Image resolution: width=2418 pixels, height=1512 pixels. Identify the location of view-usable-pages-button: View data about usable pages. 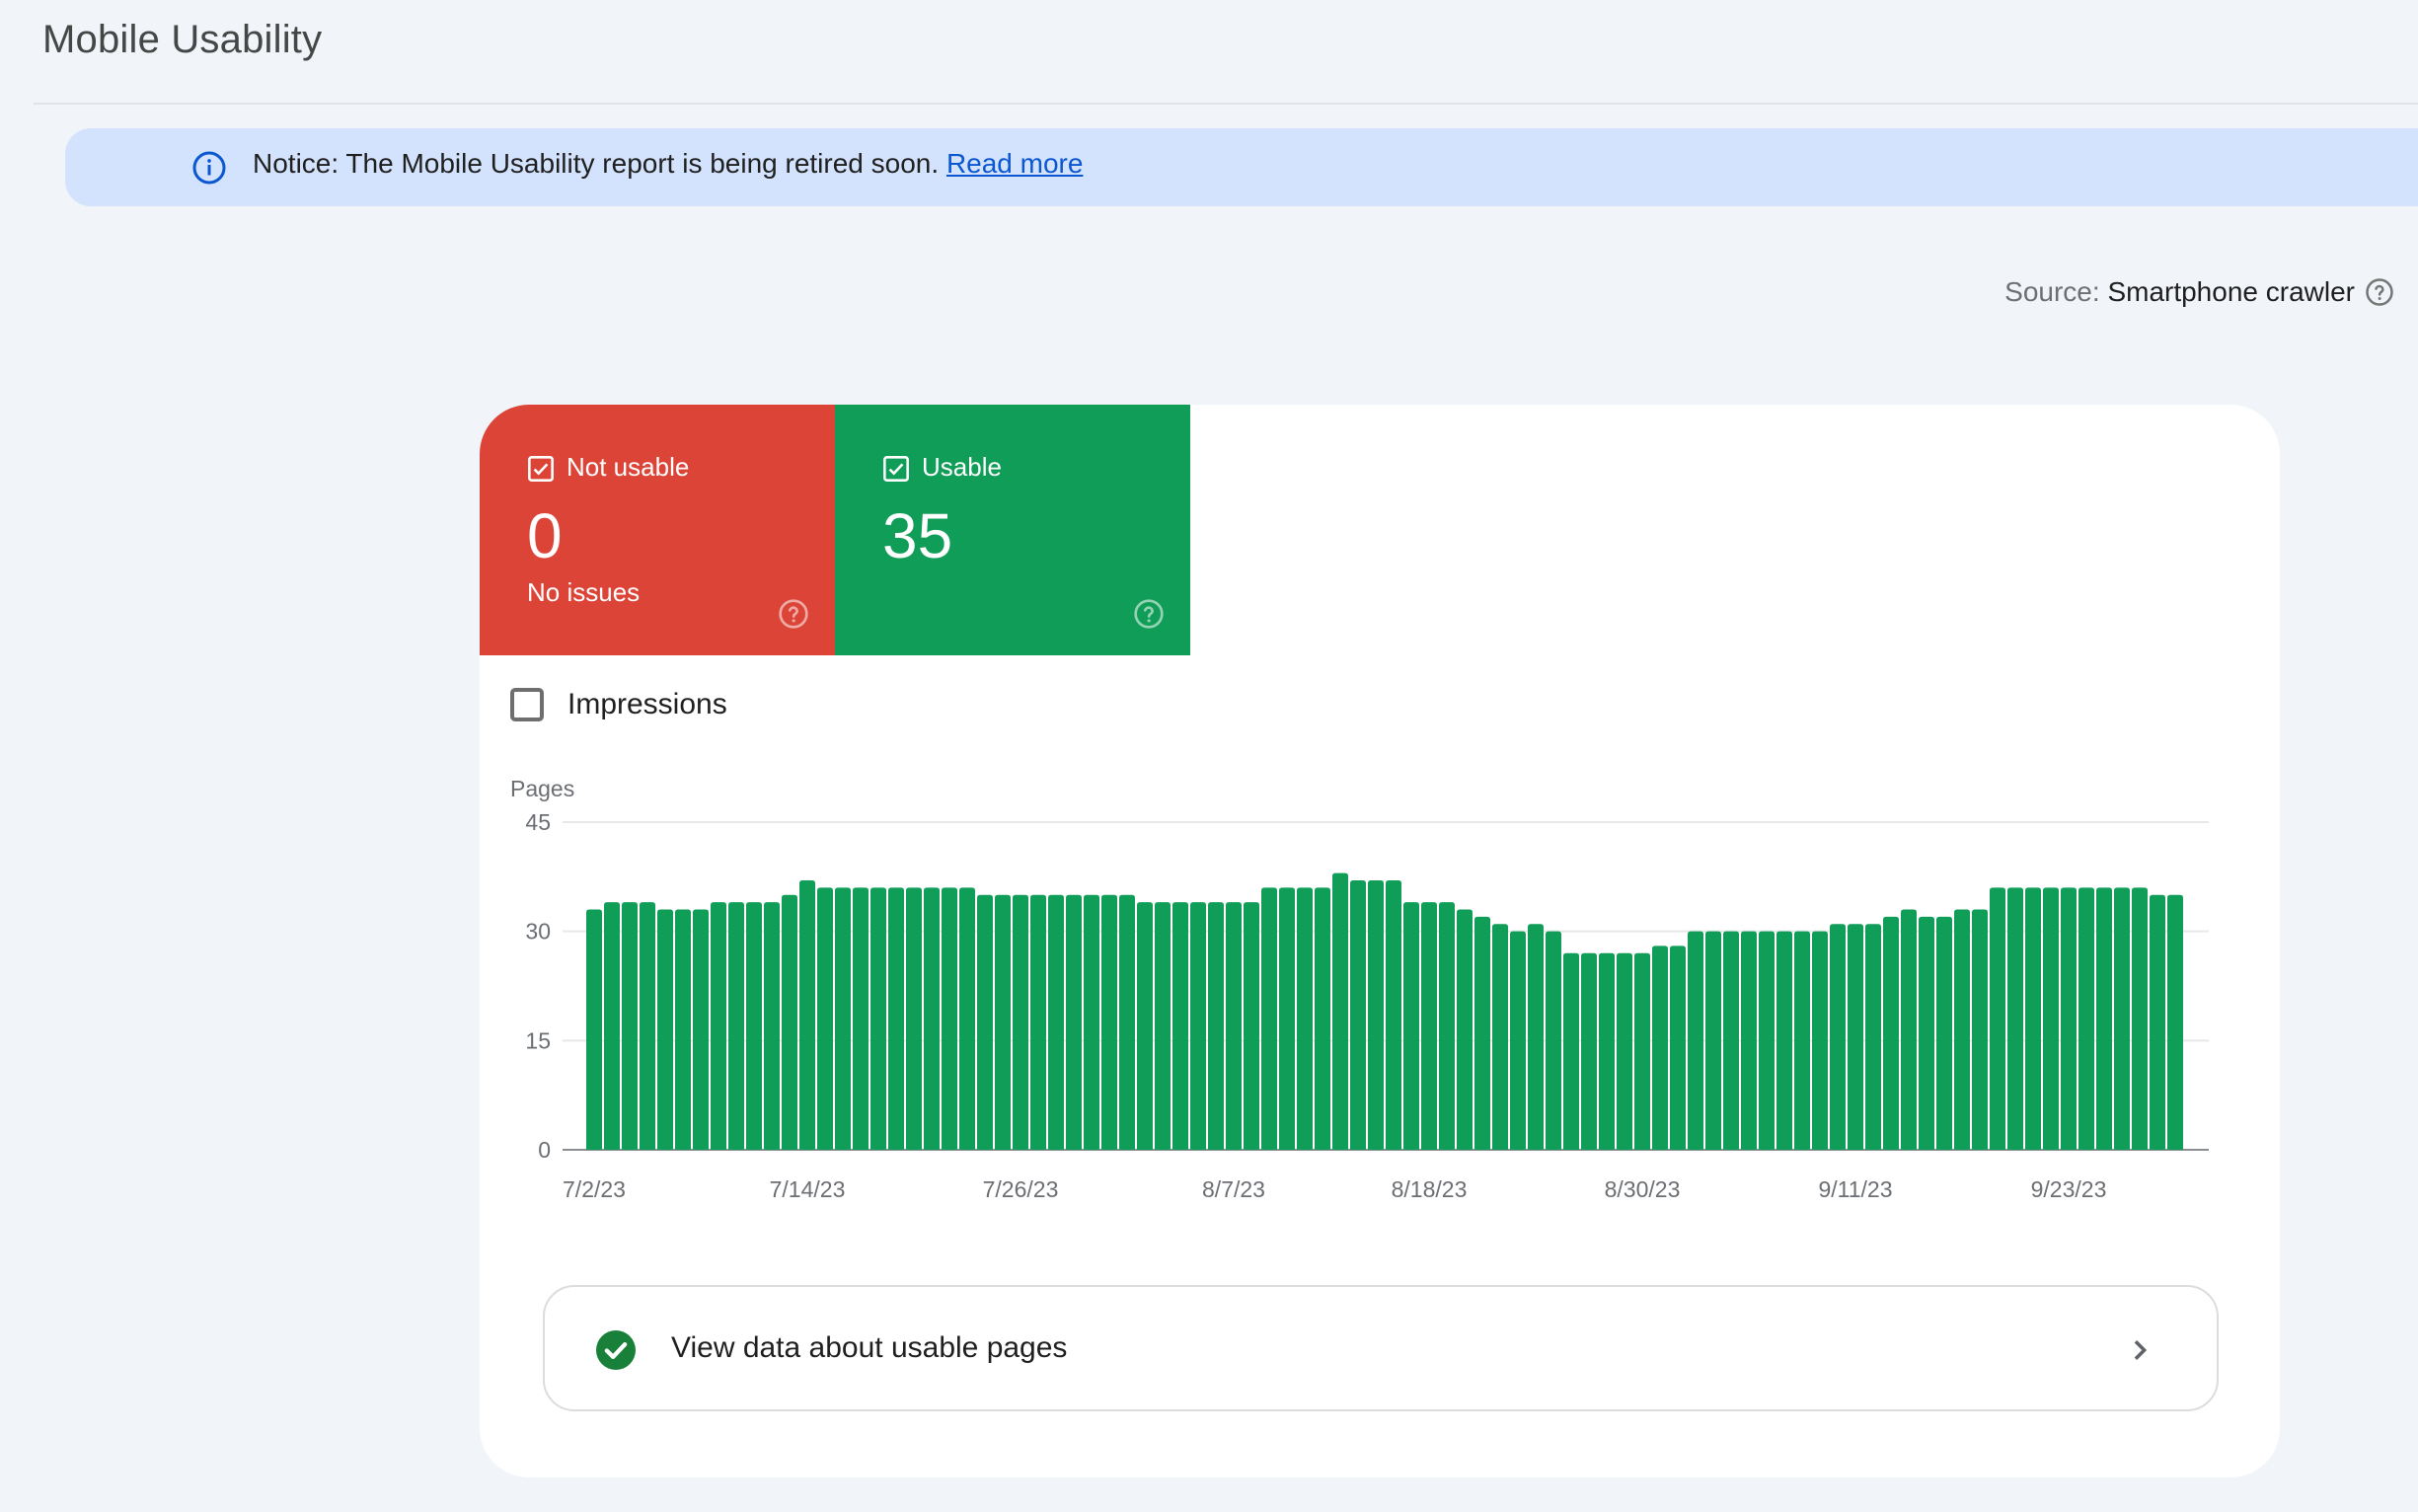
(1381, 1348).